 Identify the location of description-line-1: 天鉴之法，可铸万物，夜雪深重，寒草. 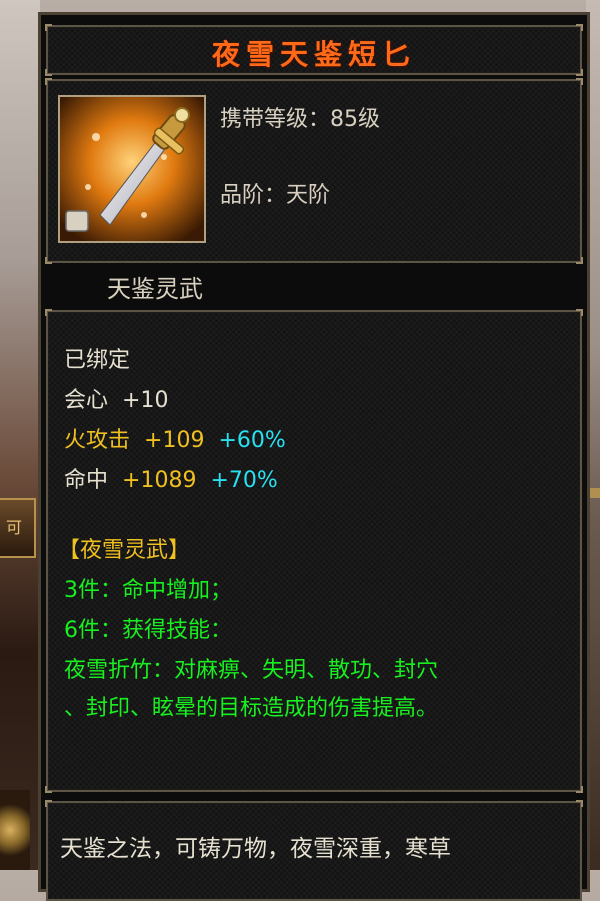
(255, 849).